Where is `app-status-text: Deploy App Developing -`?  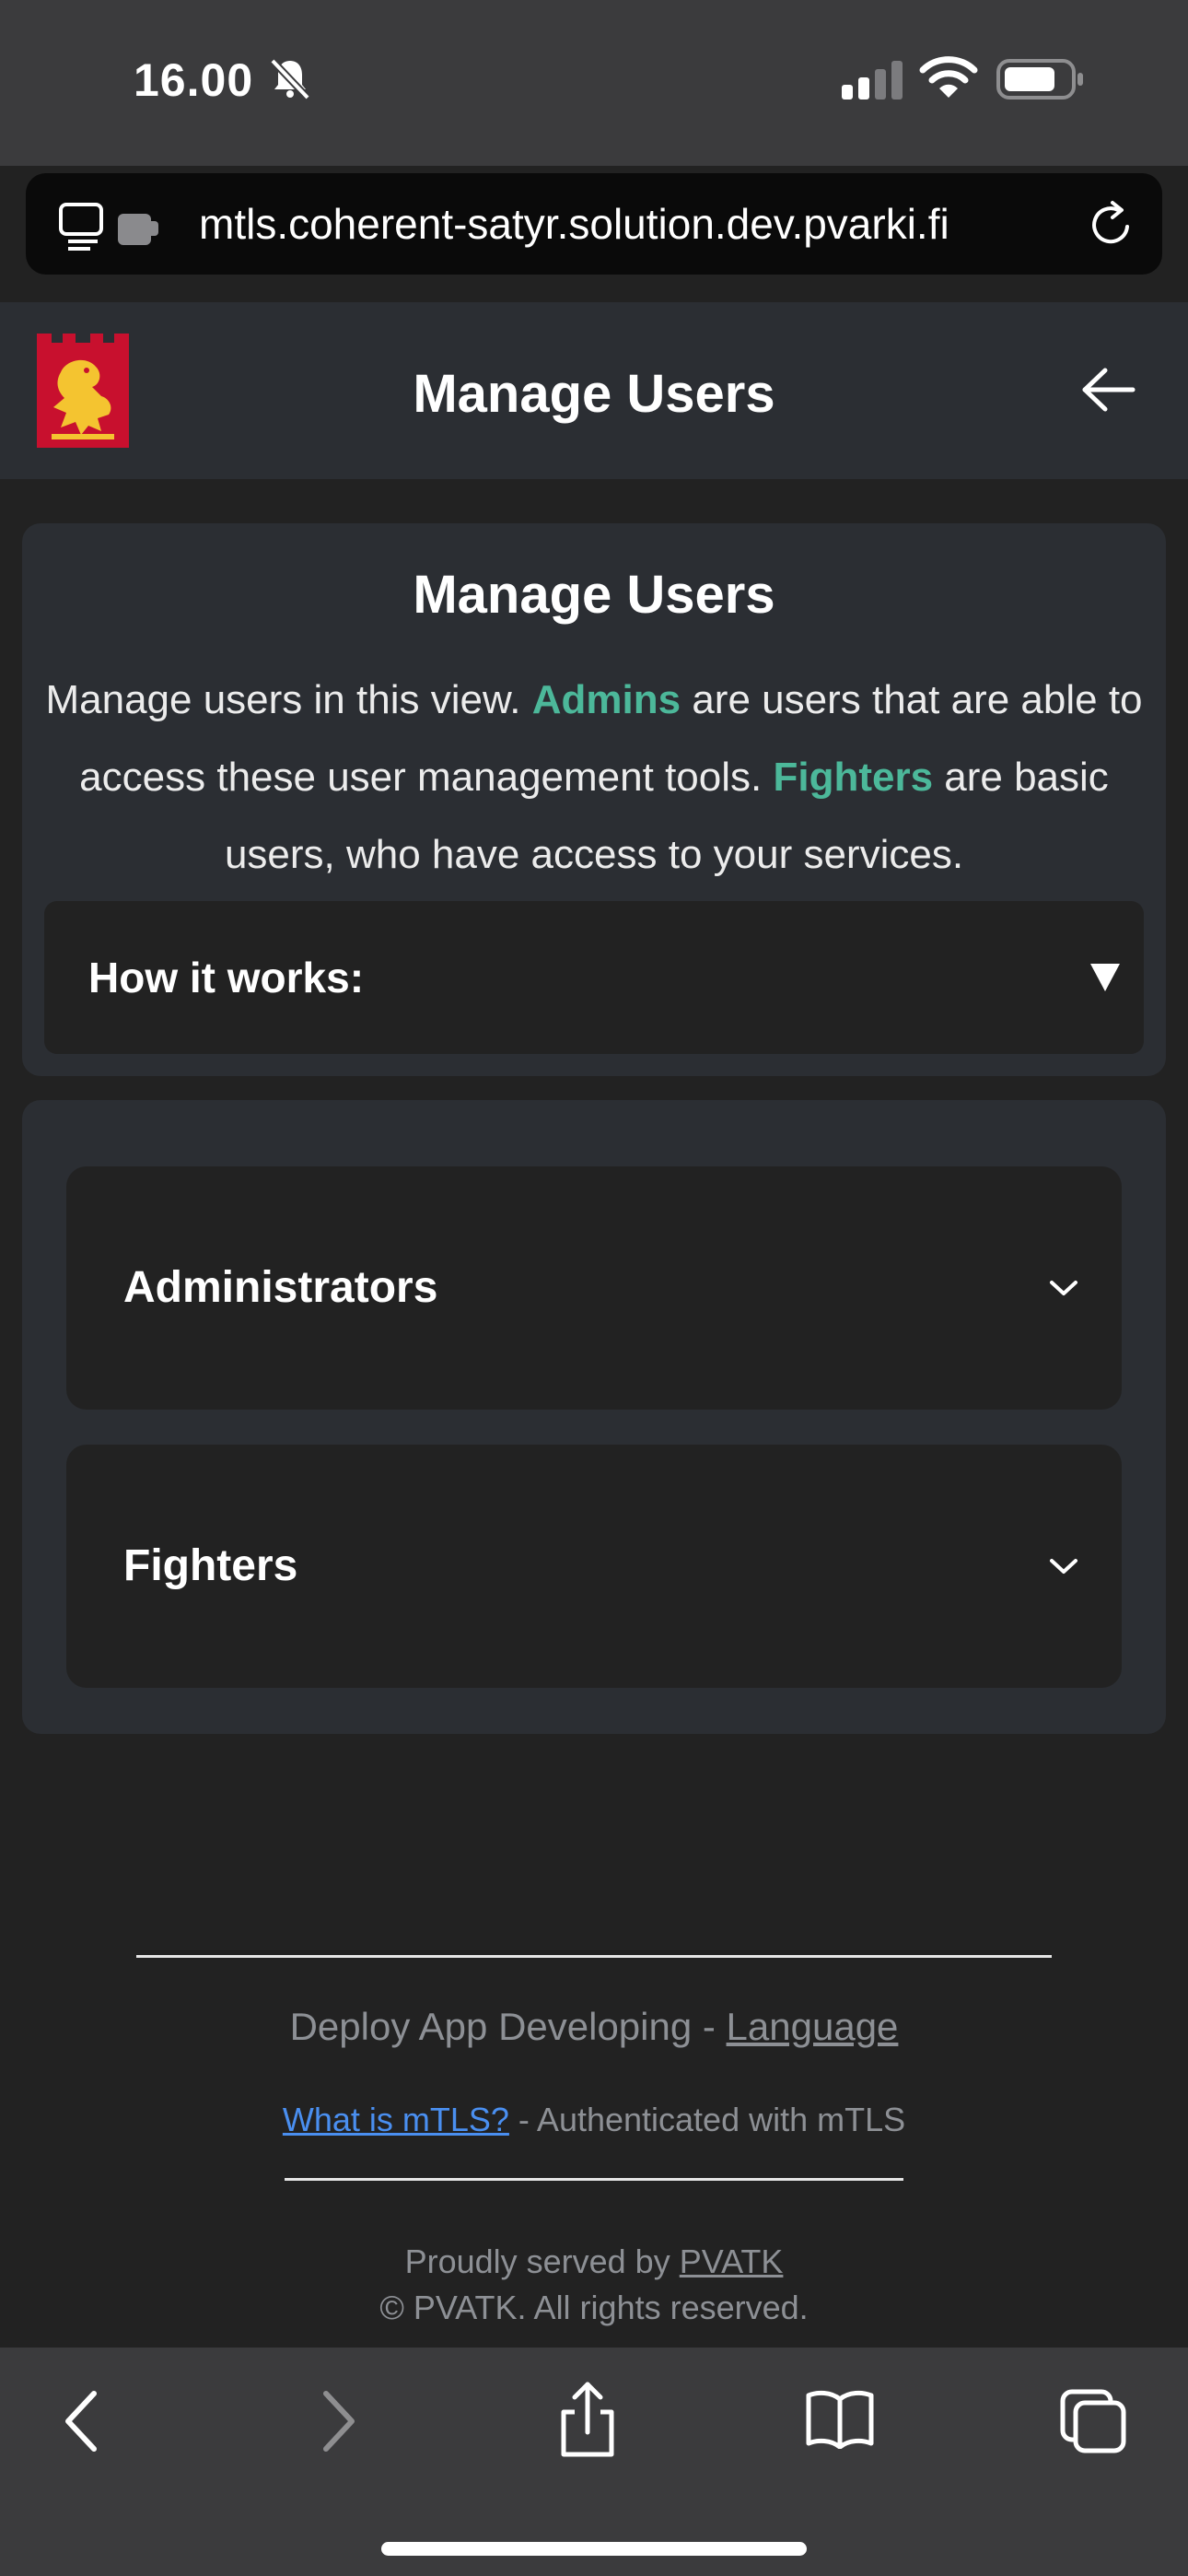
app-status-text: Deploy App Developing - is located at coordinates (508, 2026).